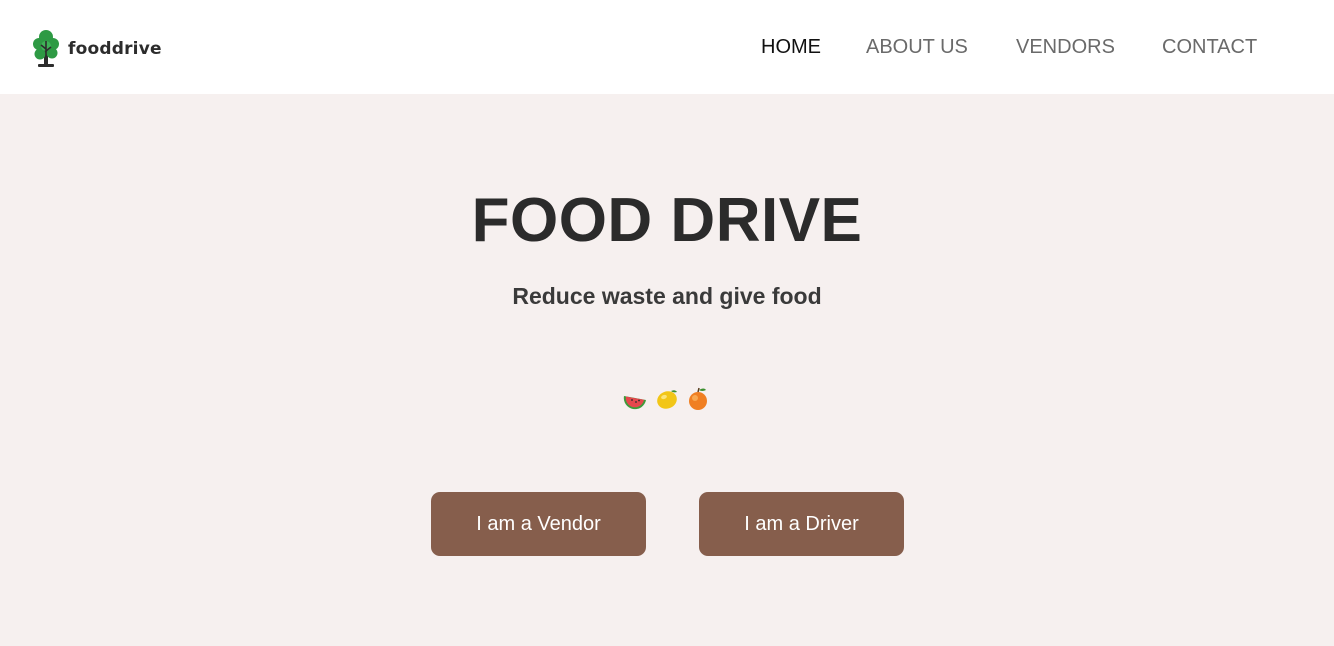  What do you see at coordinates (801, 524) in the screenshot?
I see `driver-button: I am a Driver` at bounding box center [801, 524].